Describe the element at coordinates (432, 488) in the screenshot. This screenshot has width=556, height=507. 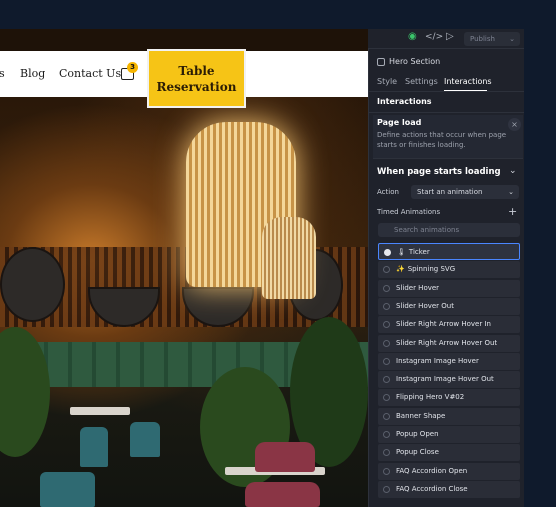
I see `animation-label: FAQ Accordion Close` at that location.